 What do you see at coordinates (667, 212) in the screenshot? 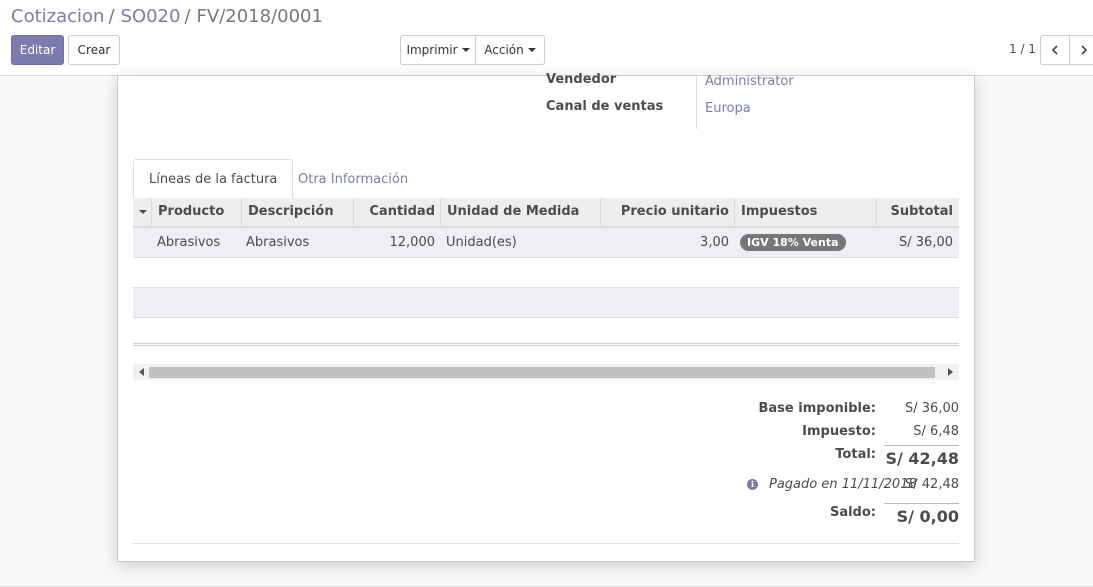
I see `column-header-unit-price: Precio unitario` at bounding box center [667, 212].